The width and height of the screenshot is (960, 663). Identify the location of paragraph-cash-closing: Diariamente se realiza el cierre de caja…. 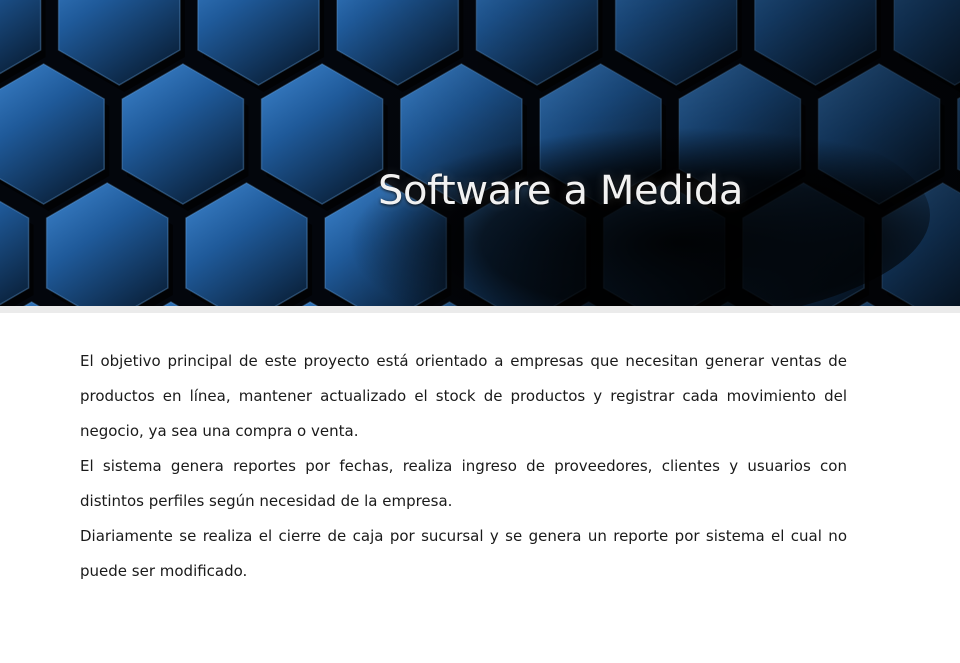
(463, 553).